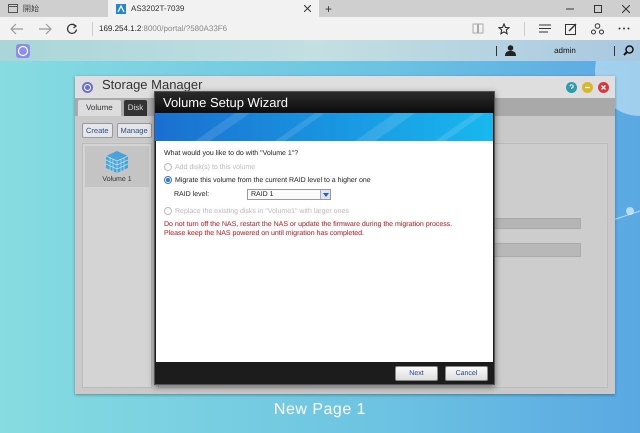  Describe the element at coordinates (120, 28) in the screenshot. I see `url-host: 169.254.1.2` at that location.